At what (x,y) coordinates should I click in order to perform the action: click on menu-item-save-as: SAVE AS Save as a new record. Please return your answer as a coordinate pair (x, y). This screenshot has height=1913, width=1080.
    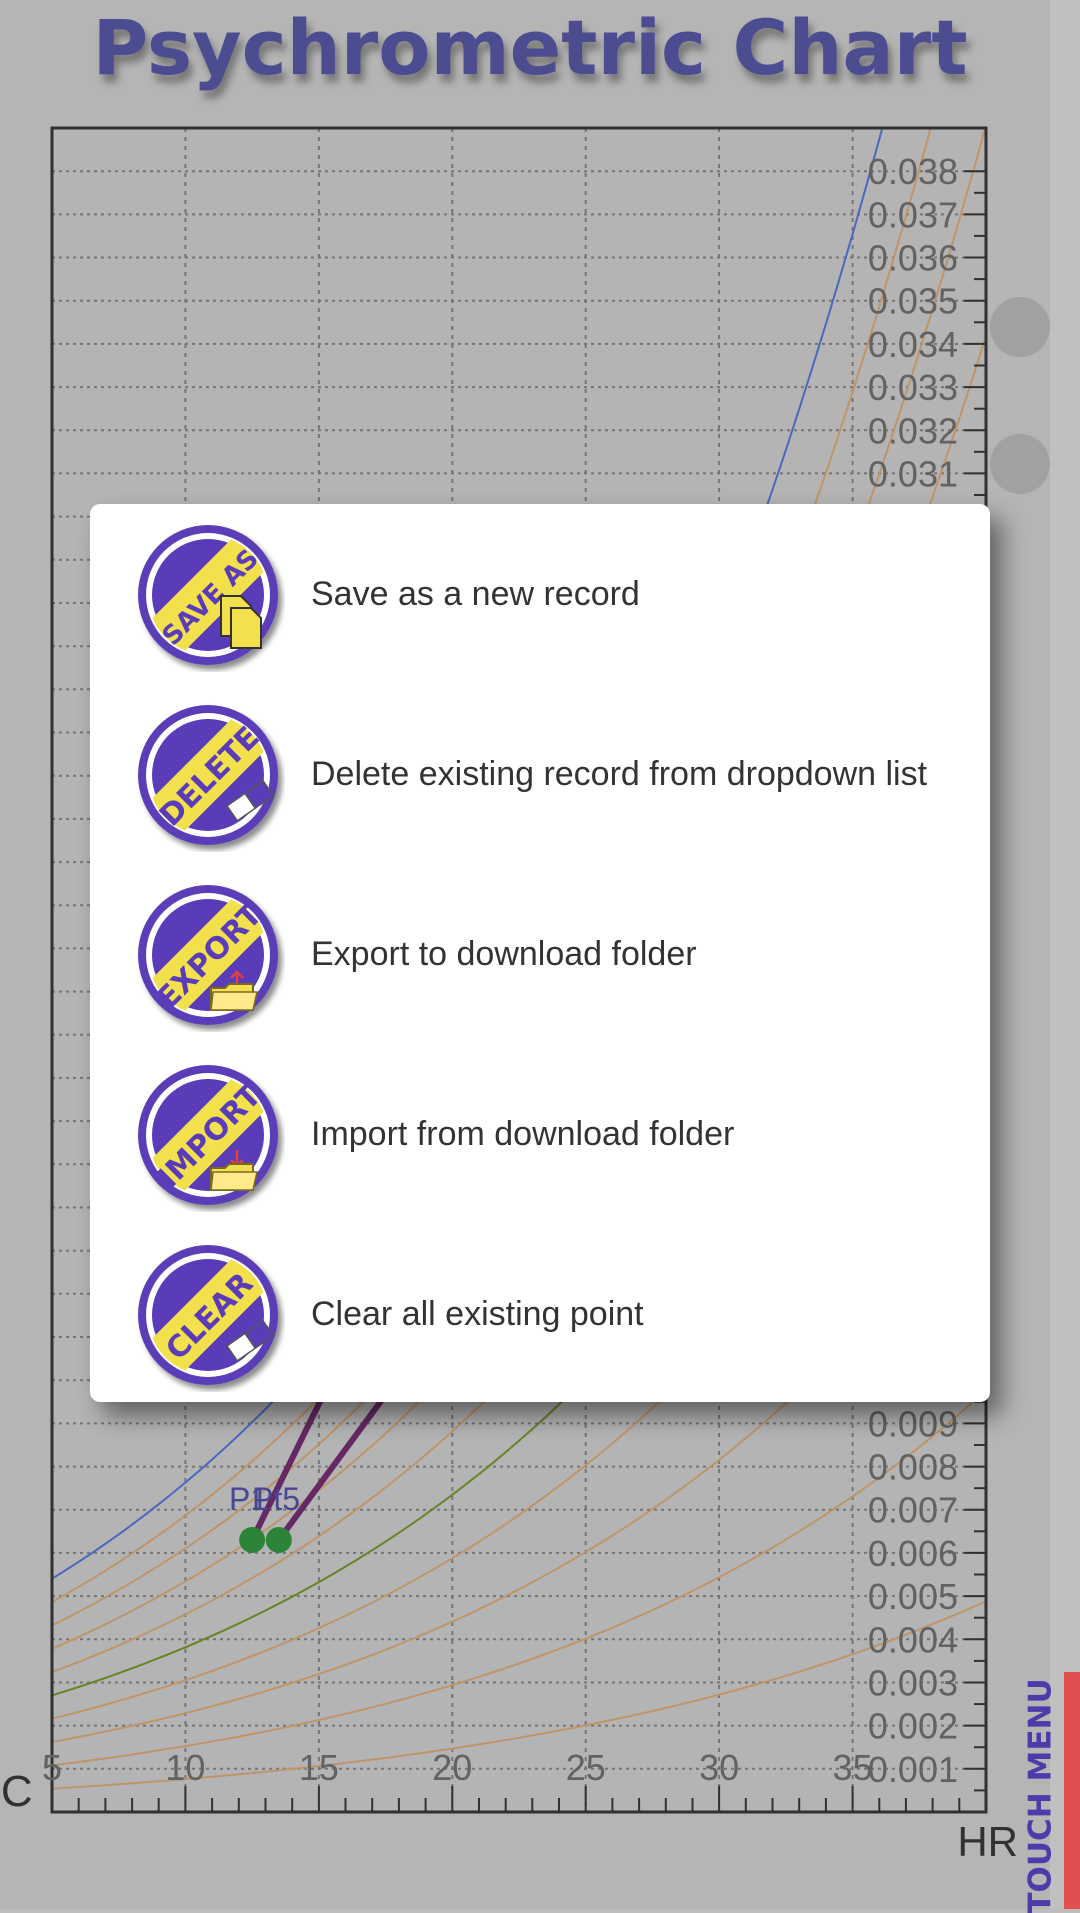
    Looking at the image, I should click on (540, 594).